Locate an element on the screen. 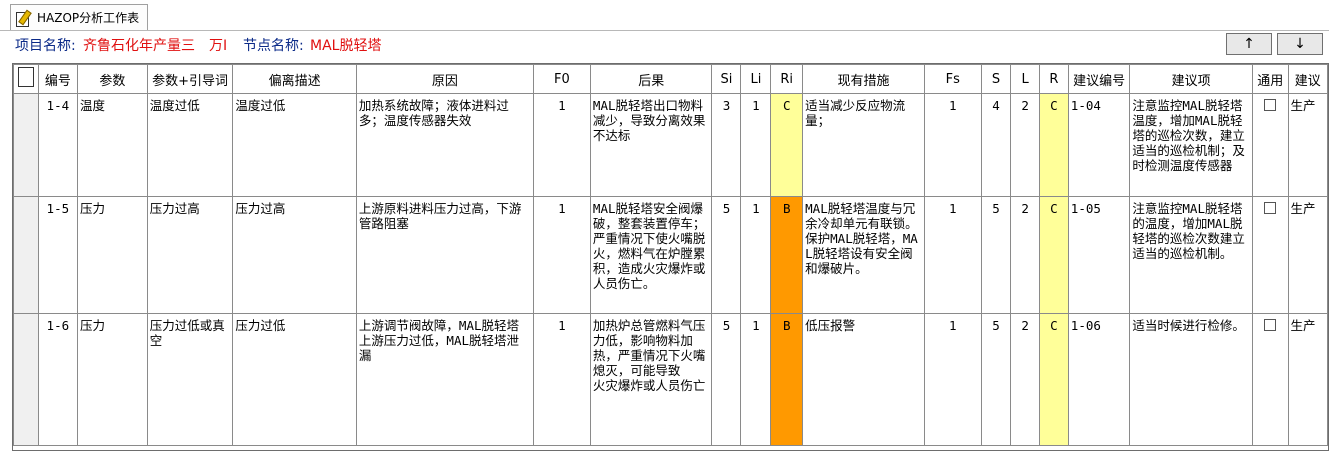 Image resolution: width=1329 pixels, height=451 pixels. select-all-box is located at coordinates (25, 77).